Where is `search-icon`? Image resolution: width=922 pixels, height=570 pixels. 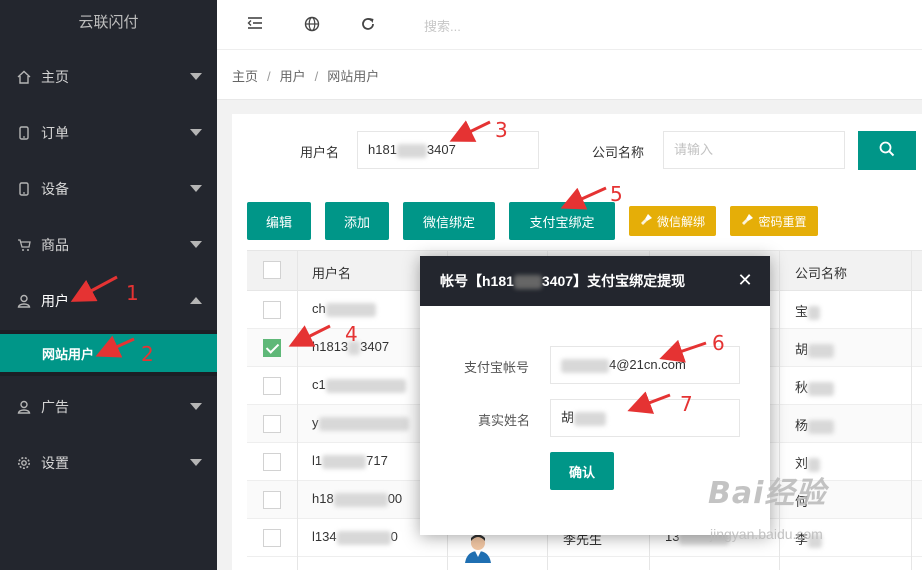 search-icon is located at coordinates (887, 150).